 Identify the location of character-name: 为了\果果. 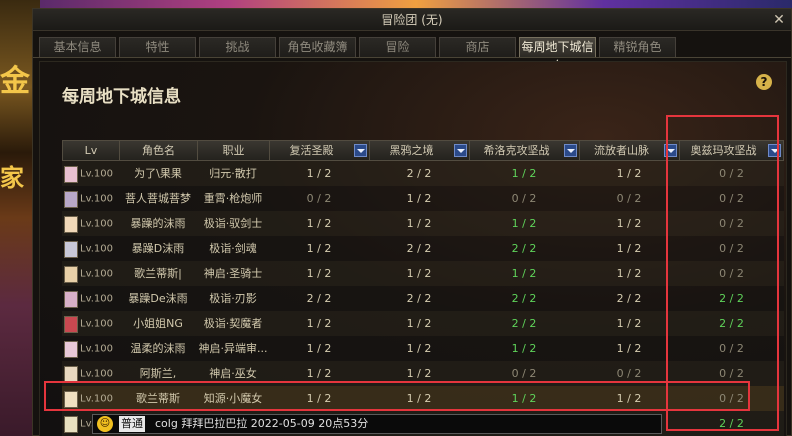
(158, 173).